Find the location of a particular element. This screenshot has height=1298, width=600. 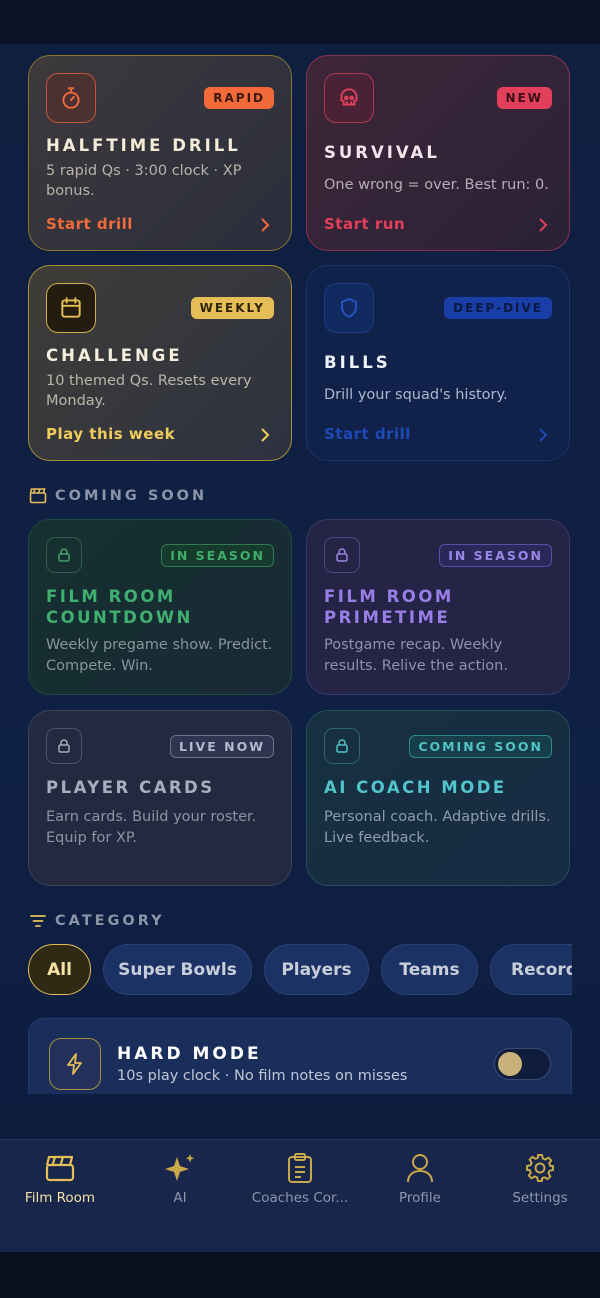

nav-label: Settings is located at coordinates (540, 1198).